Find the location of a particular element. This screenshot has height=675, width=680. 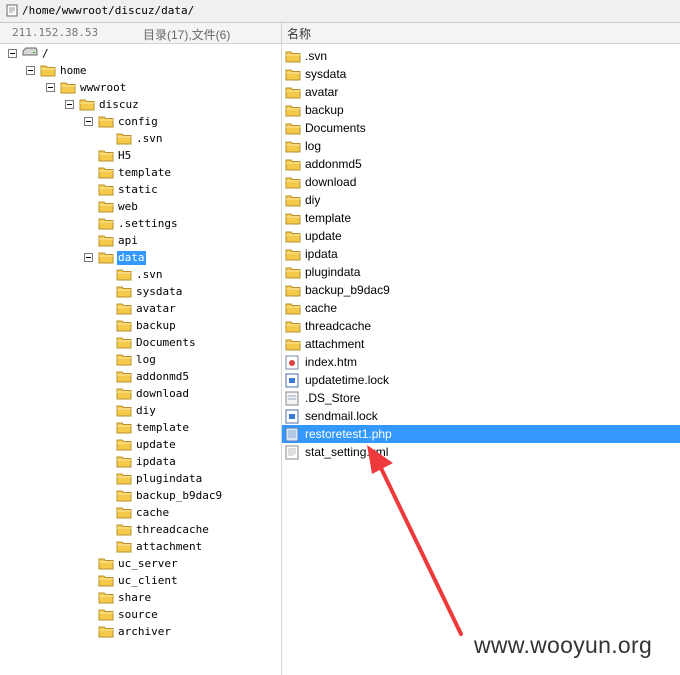

tree-node-label: diy is located at coordinates (146, 411).